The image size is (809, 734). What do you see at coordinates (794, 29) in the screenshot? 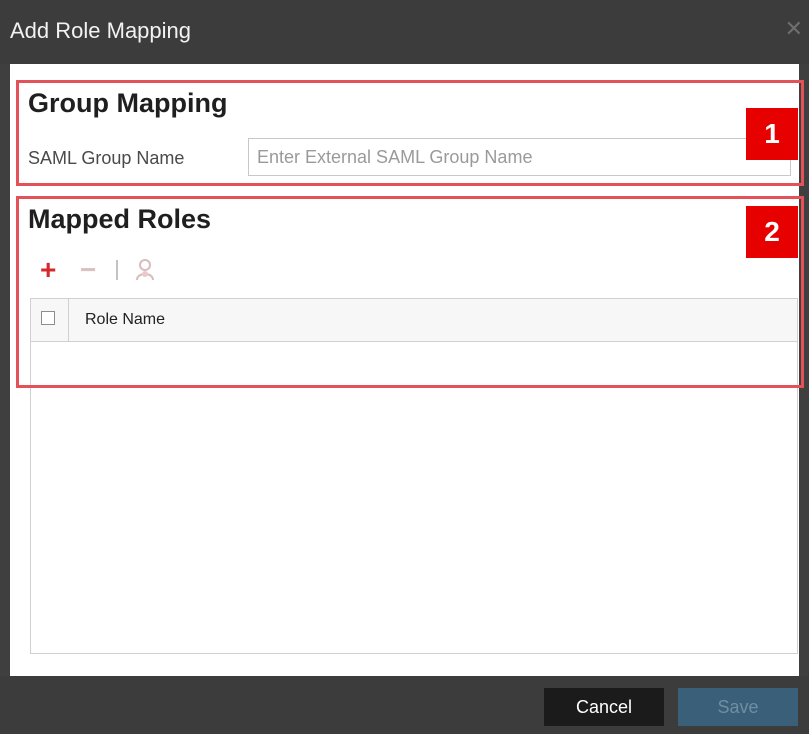
I see `close-icon: ✕` at bounding box center [794, 29].